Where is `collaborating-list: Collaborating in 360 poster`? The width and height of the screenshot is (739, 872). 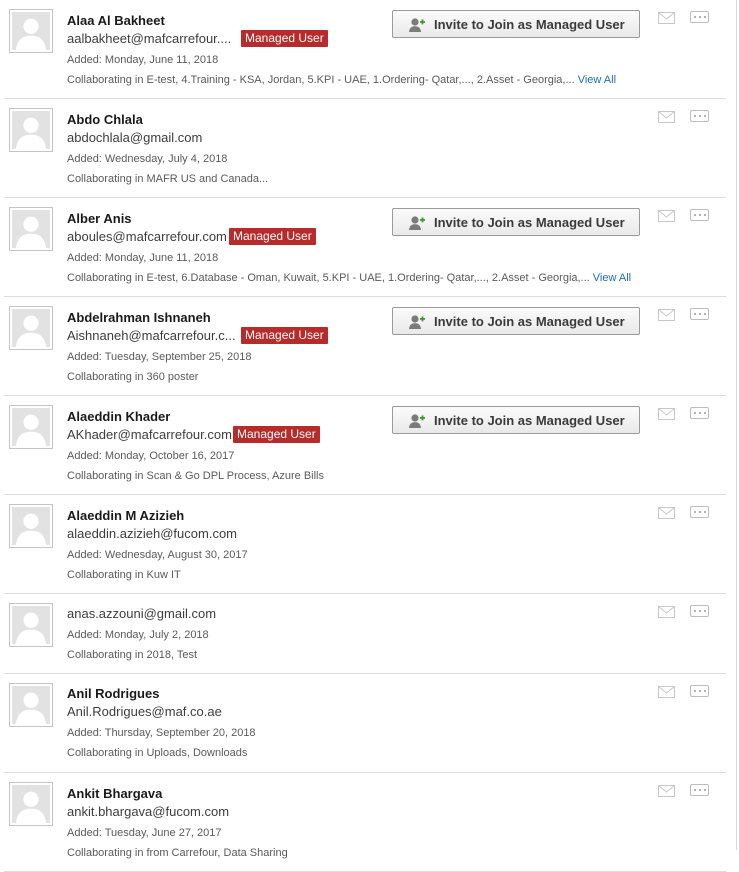
collaborating-list: Collaborating in 360 poster is located at coordinates (133, 377).